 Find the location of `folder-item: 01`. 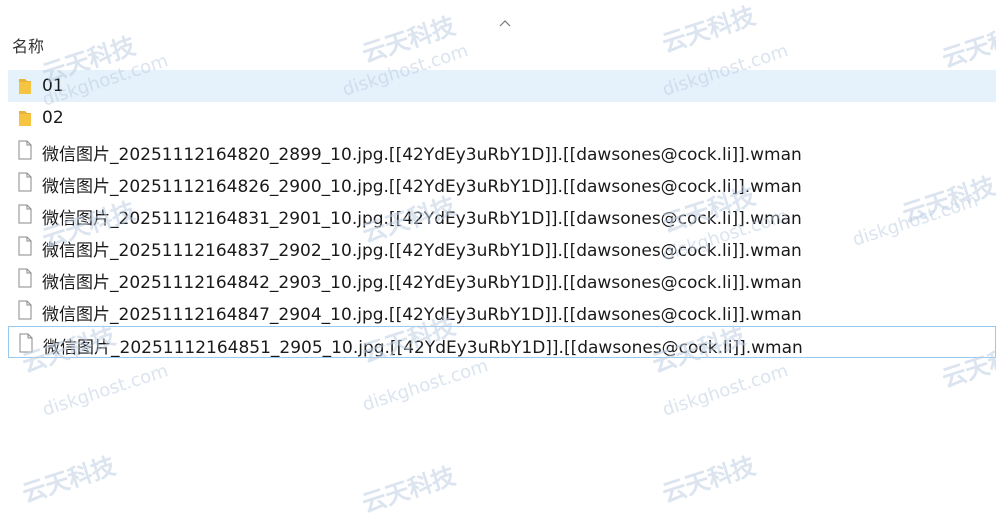

folder-item: 01 is located at coordinates (502, 86).